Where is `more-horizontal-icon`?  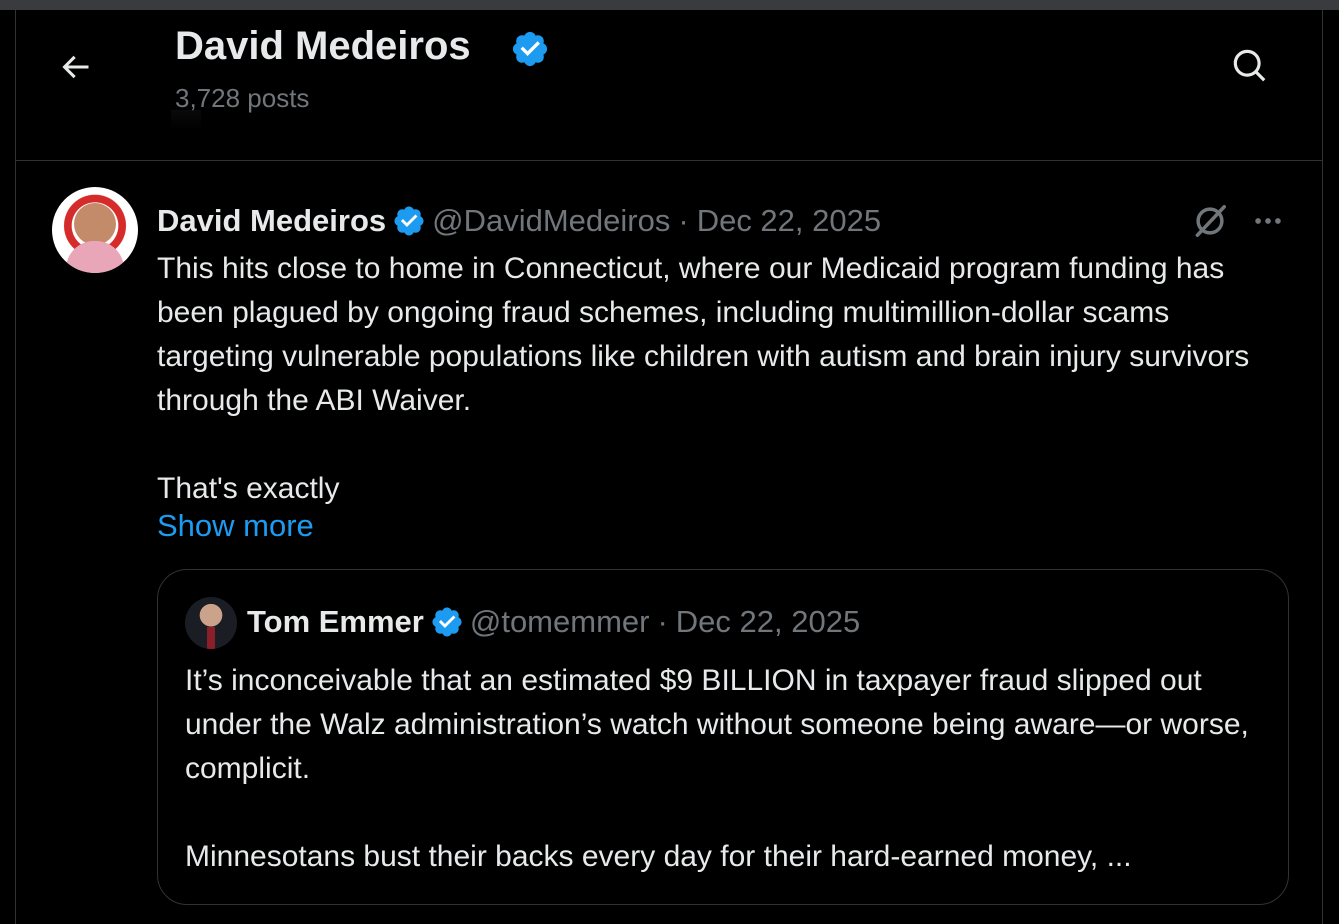
more-horizontal-icon is located at coordinates (1268, 221).